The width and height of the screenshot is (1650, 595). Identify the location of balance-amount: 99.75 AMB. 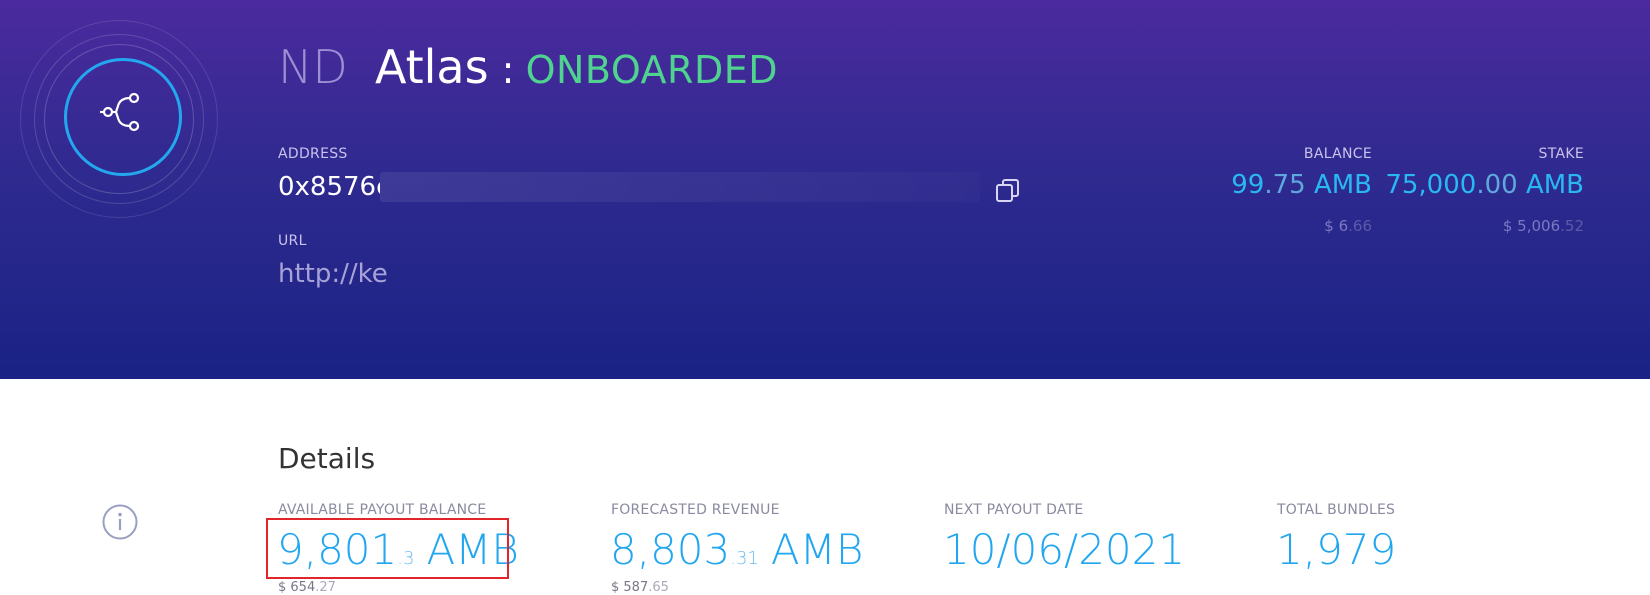
(1272, 185).